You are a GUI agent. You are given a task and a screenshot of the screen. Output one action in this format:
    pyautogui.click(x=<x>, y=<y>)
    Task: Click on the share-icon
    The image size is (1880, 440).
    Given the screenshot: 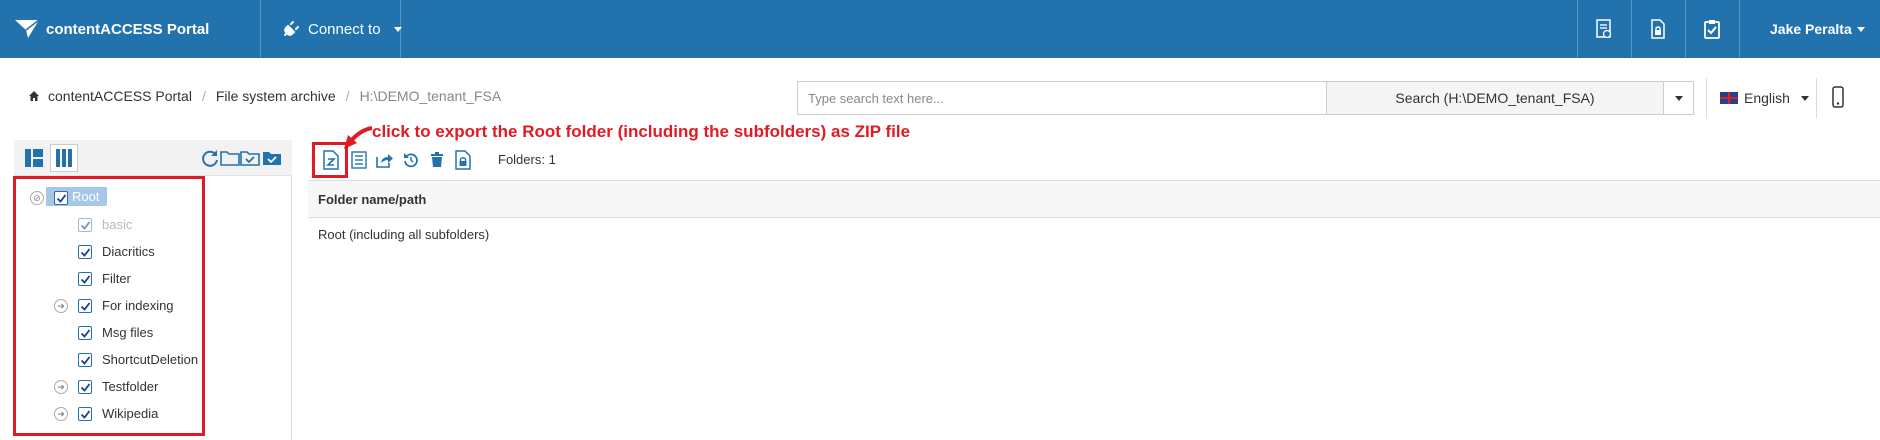 What is the action you would take?
    pyautogui.click(x=384, y=161)
    